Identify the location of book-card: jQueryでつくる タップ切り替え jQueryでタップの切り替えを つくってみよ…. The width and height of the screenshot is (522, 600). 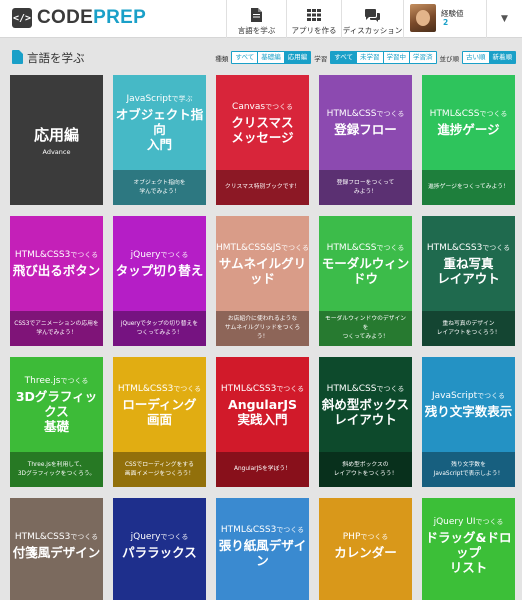
(159, 281).